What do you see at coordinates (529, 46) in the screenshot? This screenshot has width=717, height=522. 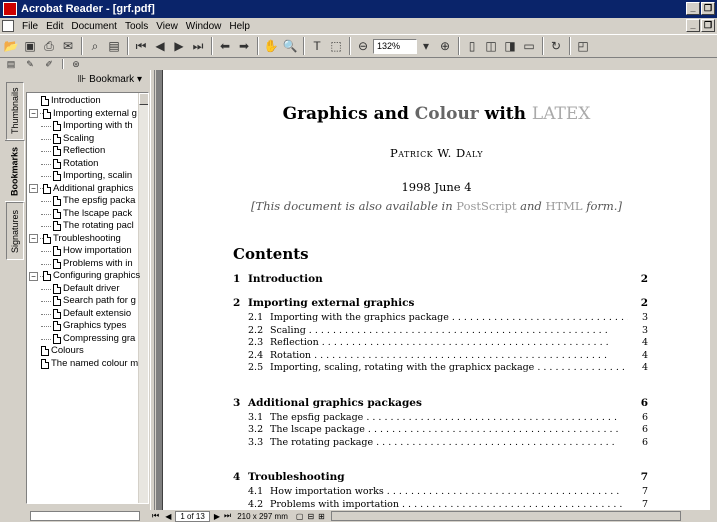 I see `reflow-icon: ▭` at bounding box center [529, 46].